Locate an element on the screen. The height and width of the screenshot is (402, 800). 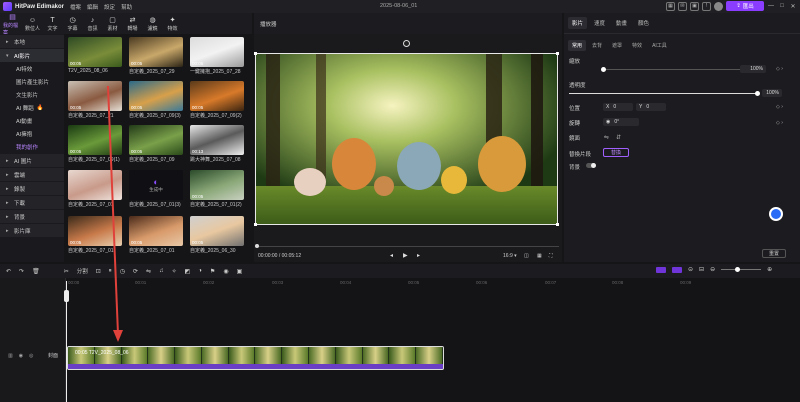
playback-scrubber is located at coordinates (407, 246).